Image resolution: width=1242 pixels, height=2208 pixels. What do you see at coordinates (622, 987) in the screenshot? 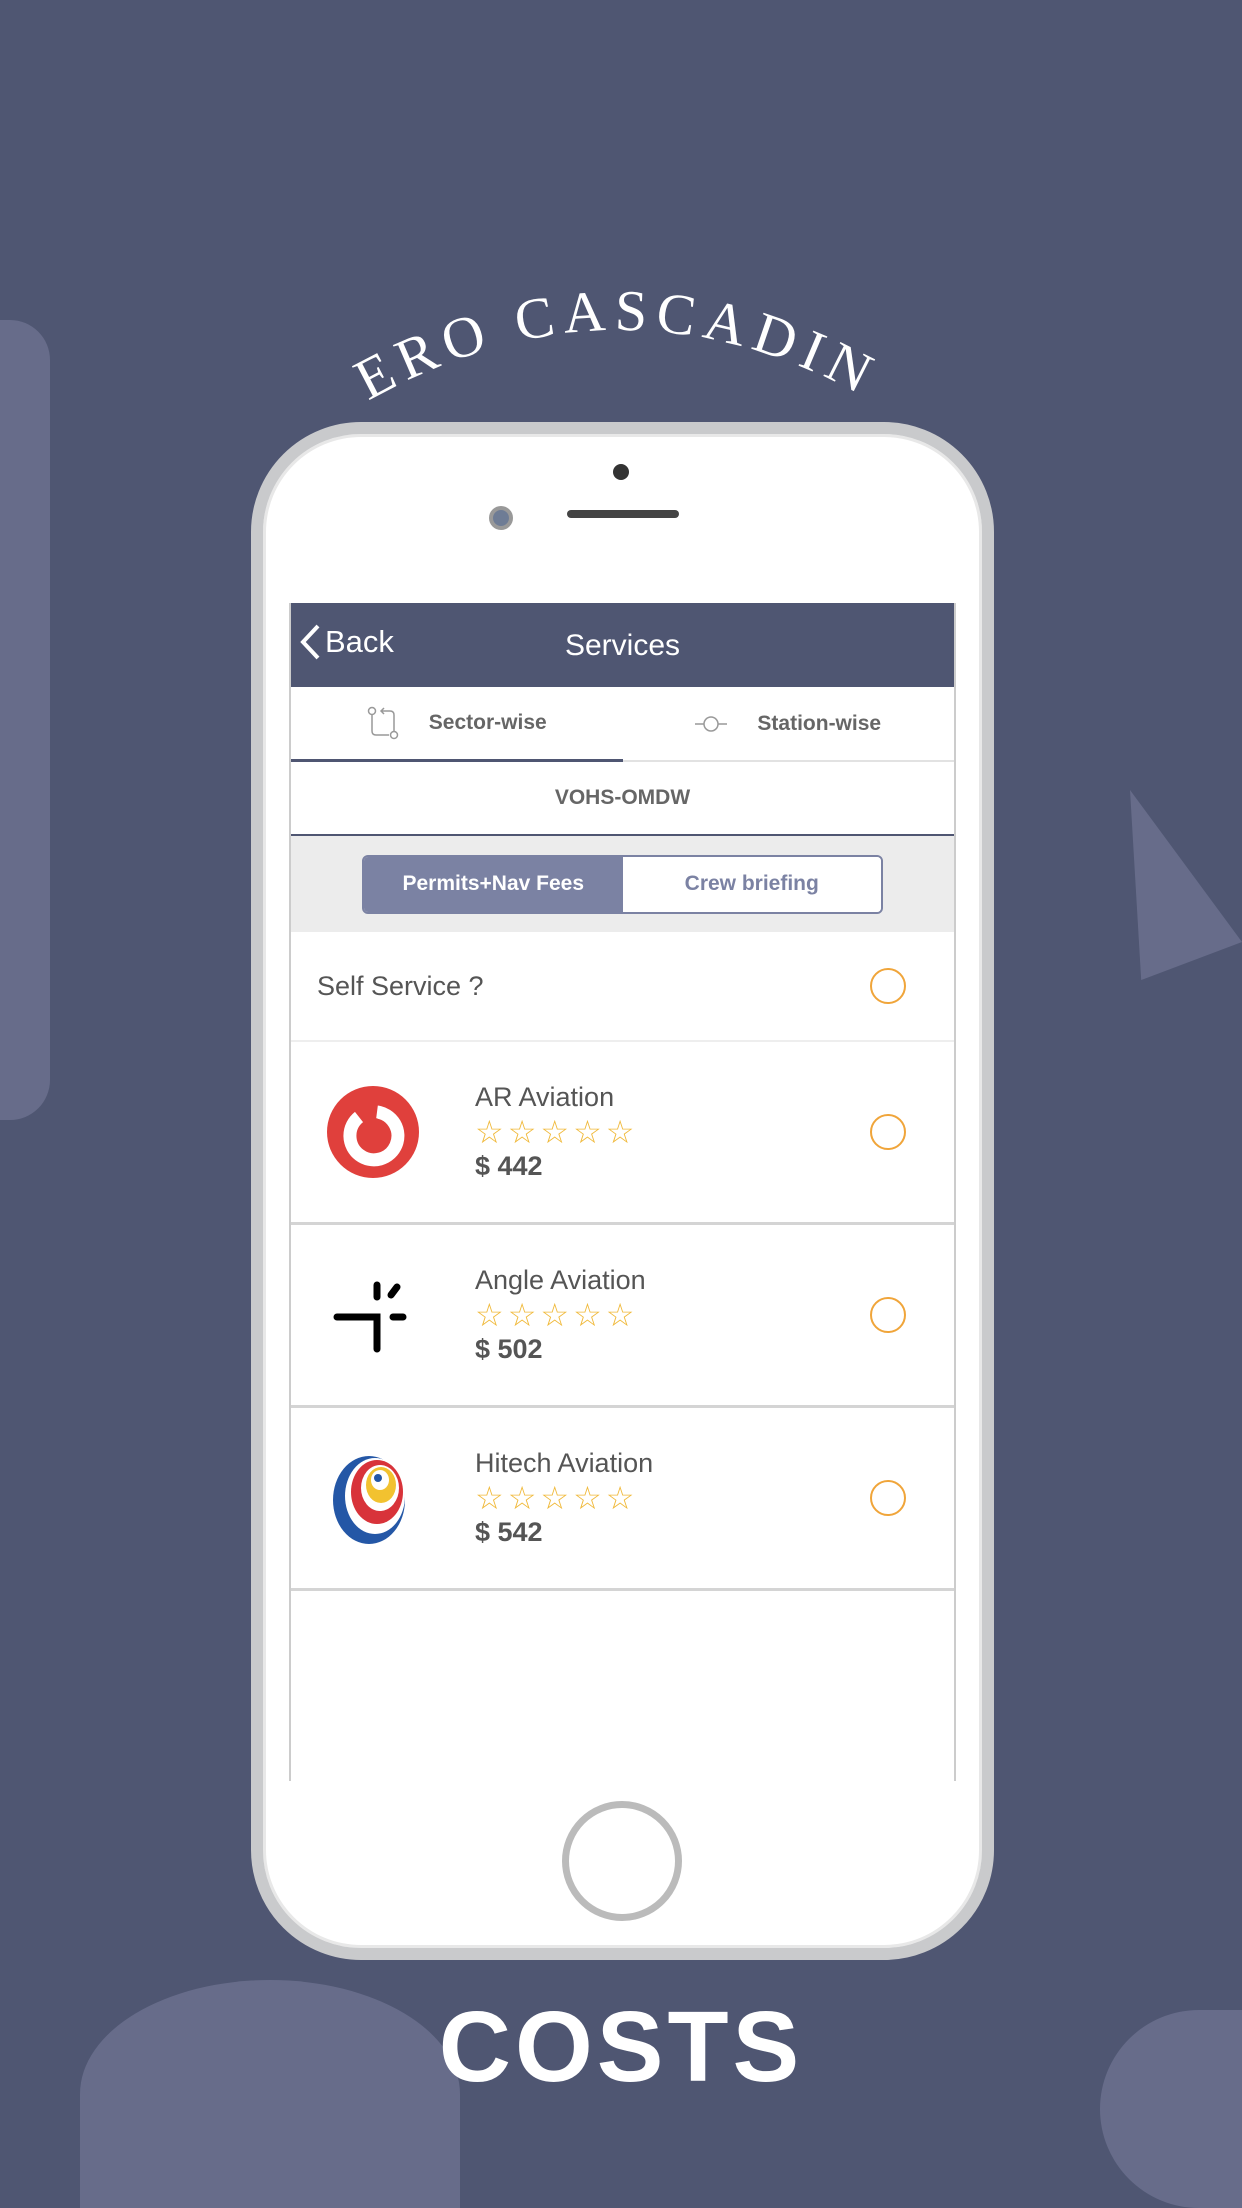
I see `self-service-row: Self Service ?` at bounding box center [622, 987].